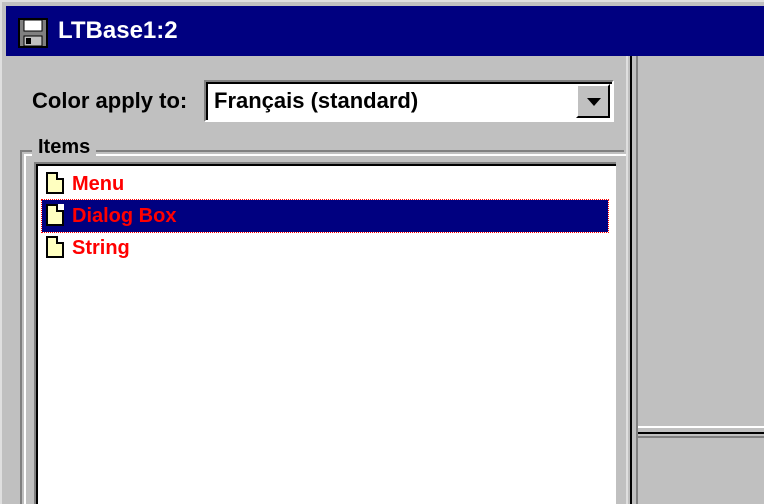  I want to click on list-item-label: Menu, so click(98, 184).